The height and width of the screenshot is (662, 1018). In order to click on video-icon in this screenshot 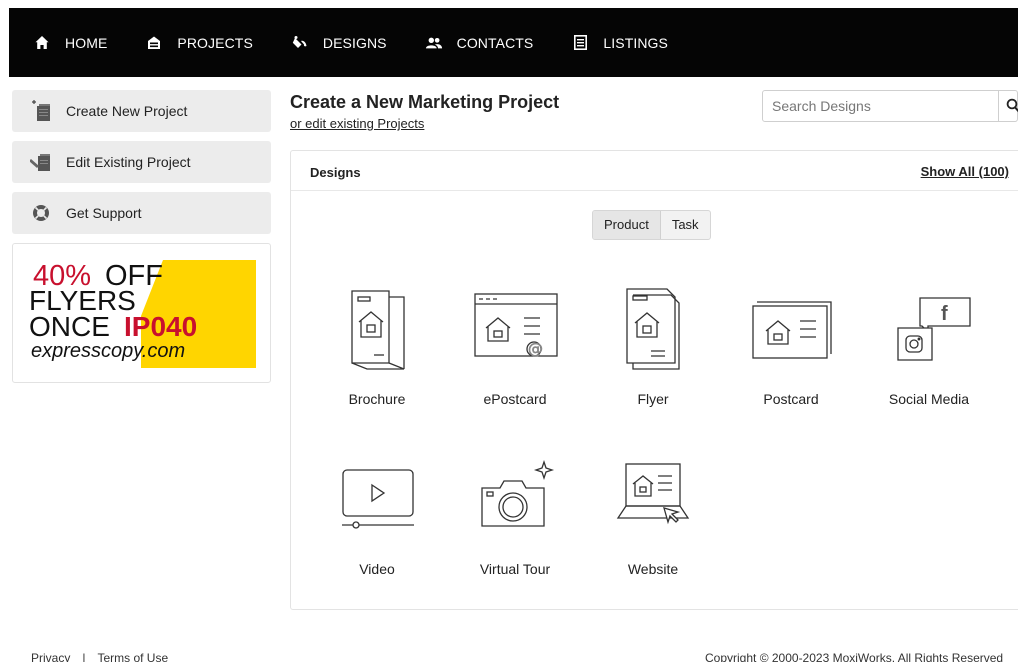, I will do `click(377, 496)`.